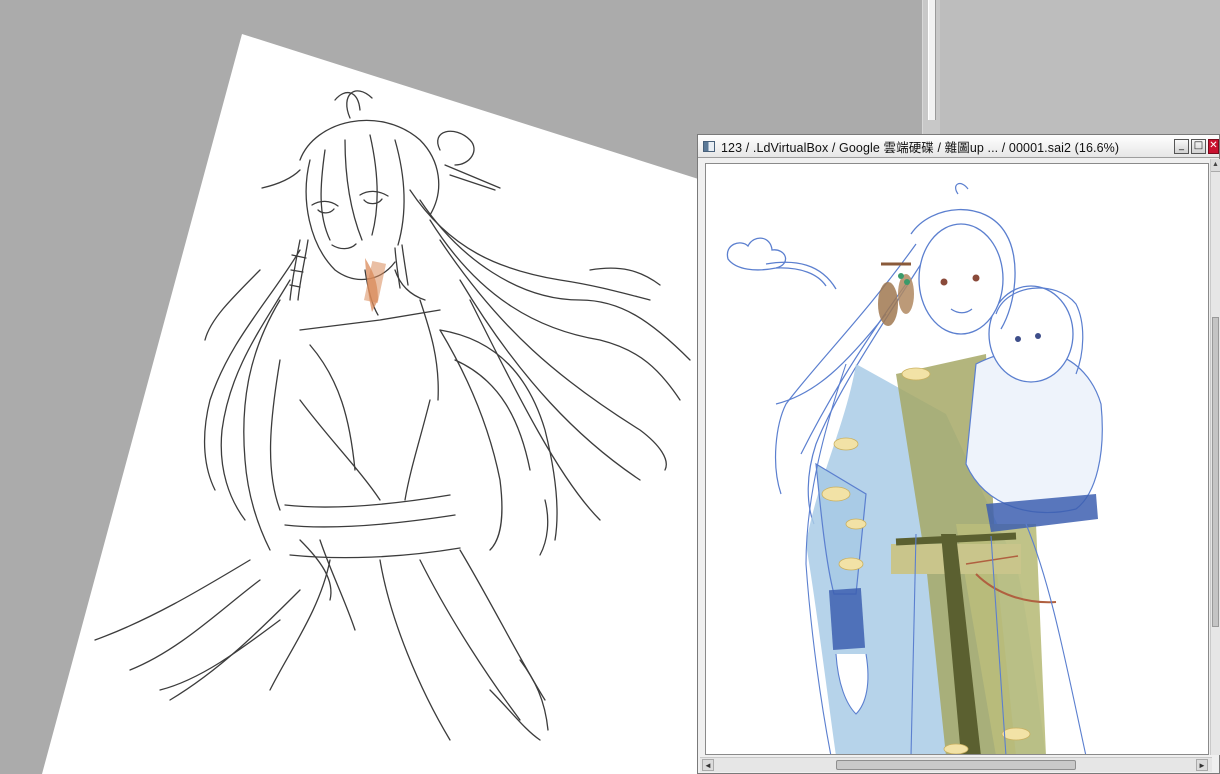 This screenshot has height=774, width=1220. I want to click on splitter-grip, so click(932, 60).